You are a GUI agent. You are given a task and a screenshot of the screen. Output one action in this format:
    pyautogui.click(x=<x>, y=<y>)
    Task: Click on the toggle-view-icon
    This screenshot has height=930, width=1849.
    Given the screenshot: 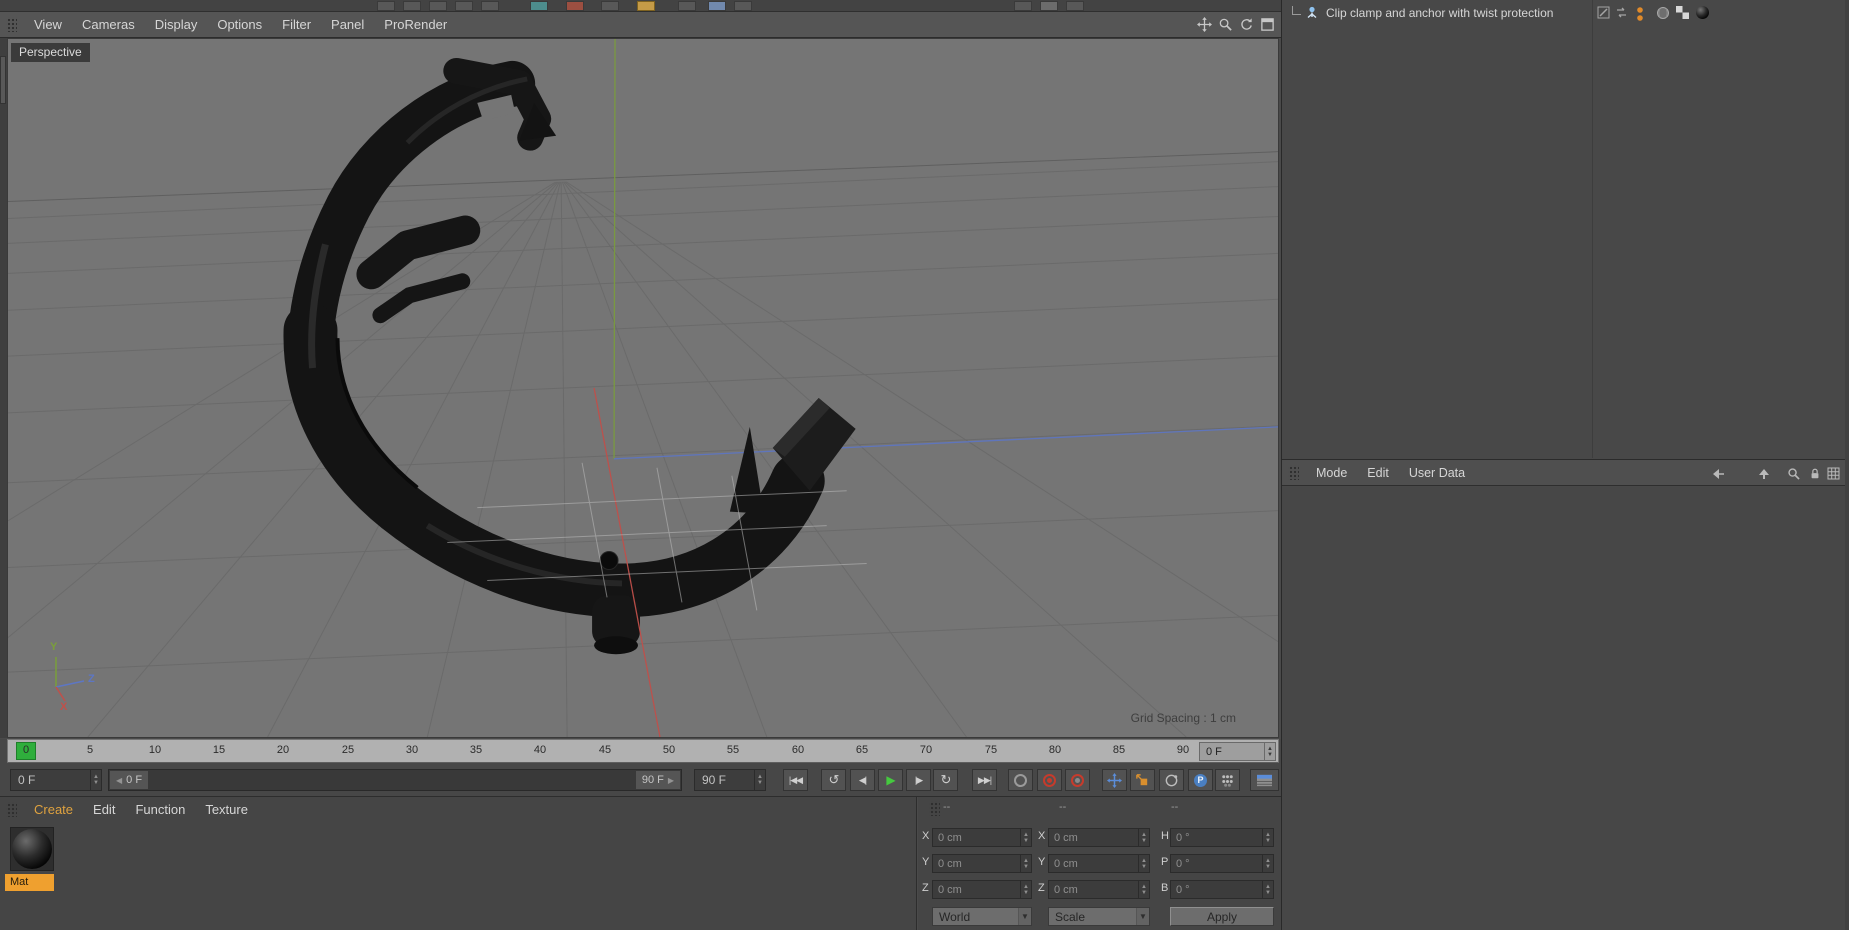 What is the action you would take?
    pyautogui.click(x=1267, y=24)
    